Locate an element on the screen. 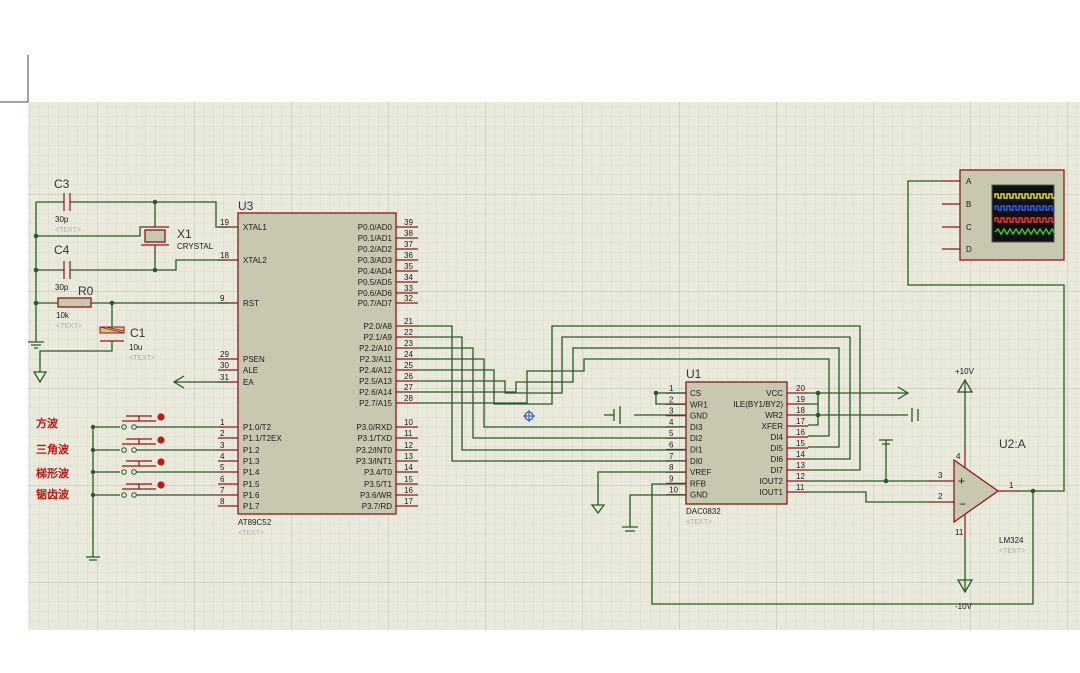 This screenshot has width=1080, height=673. button-label: 锯齿波 is located at coordinates (53, 494).